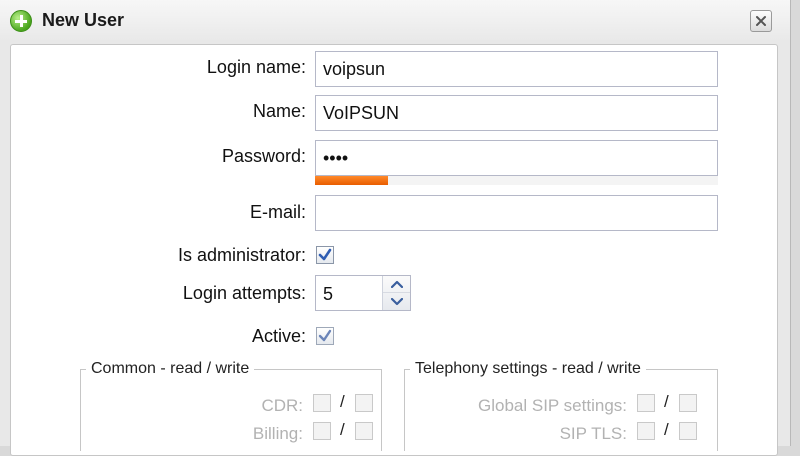 The height and width of the screenshot is (456, 800). What do you see at coordinates (170, 368) in the screenshot?
I see `common-group-legend: Common - read / write` at bounding box center [170, 368].